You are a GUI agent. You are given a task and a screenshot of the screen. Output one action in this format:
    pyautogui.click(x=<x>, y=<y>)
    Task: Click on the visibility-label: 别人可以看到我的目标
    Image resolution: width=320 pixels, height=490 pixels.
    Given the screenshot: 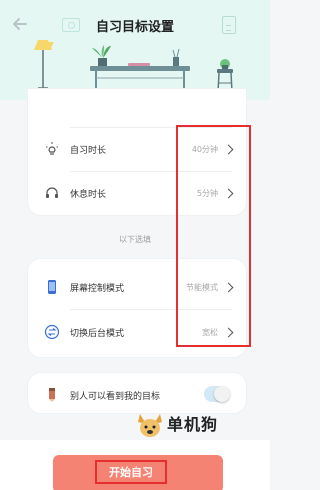 What is the action you would take?
    pyautogui.click(x=115, y=396)
    